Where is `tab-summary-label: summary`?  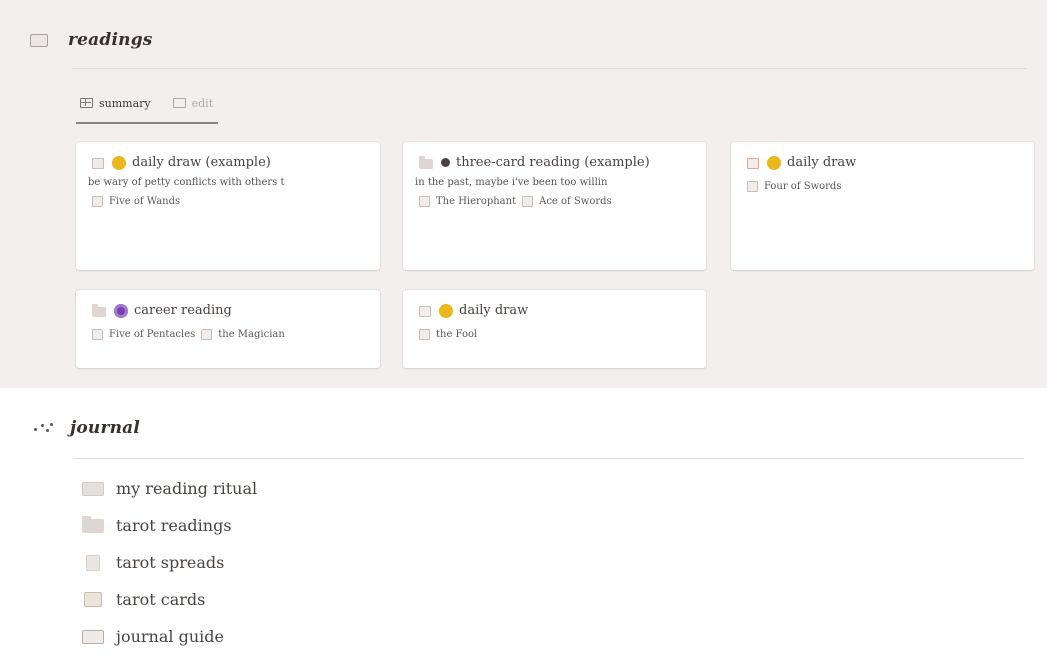
tab-summary-label: summary is located at coordinates (125, 103).